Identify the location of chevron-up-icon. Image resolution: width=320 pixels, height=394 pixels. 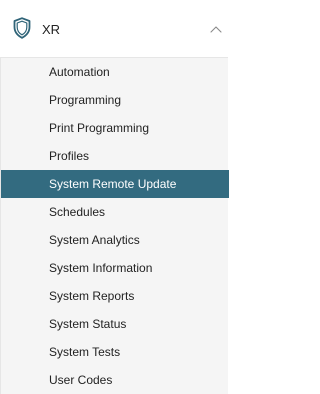
(216, 29).